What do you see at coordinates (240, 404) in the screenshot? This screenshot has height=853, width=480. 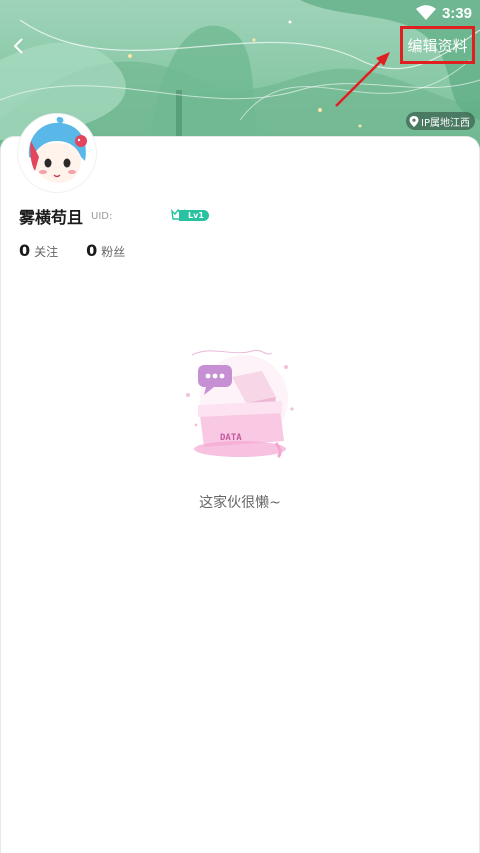 I see `empty-box-icon: DATA` at bounding box center [240, 404].